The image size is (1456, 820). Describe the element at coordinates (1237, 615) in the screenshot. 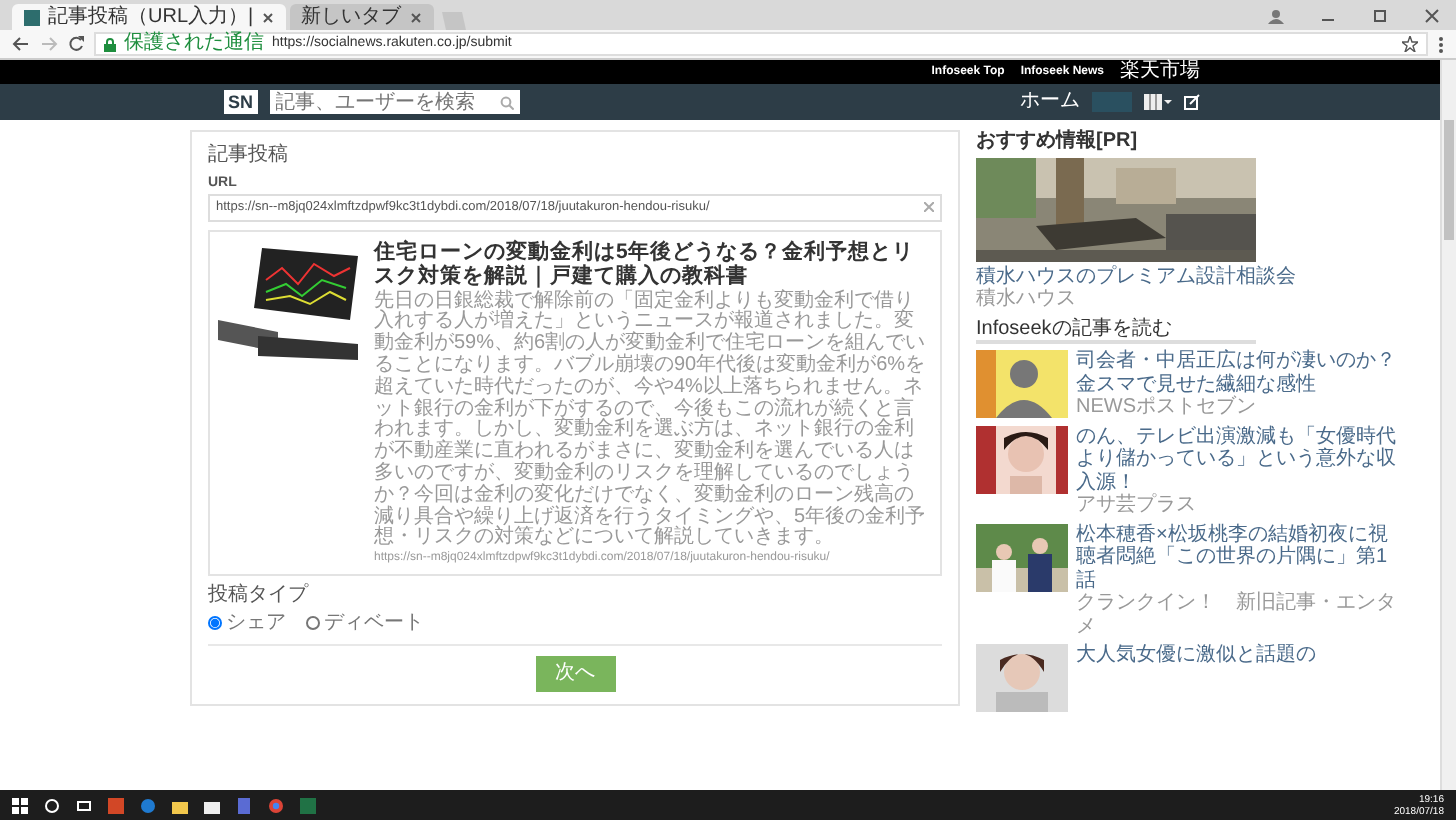

I see `news-source: クランクイン！ 新旧記事・エンタメ` at that location.